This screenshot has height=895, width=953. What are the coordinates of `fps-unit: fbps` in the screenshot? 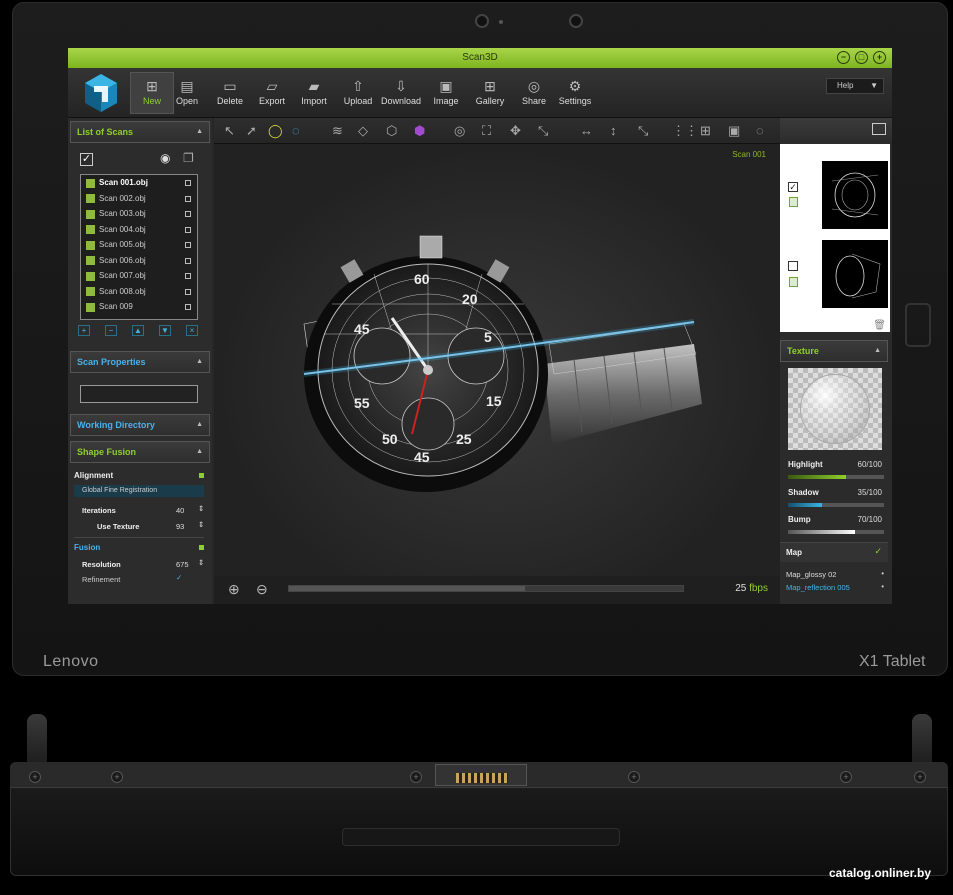 It's located at (758, 588).